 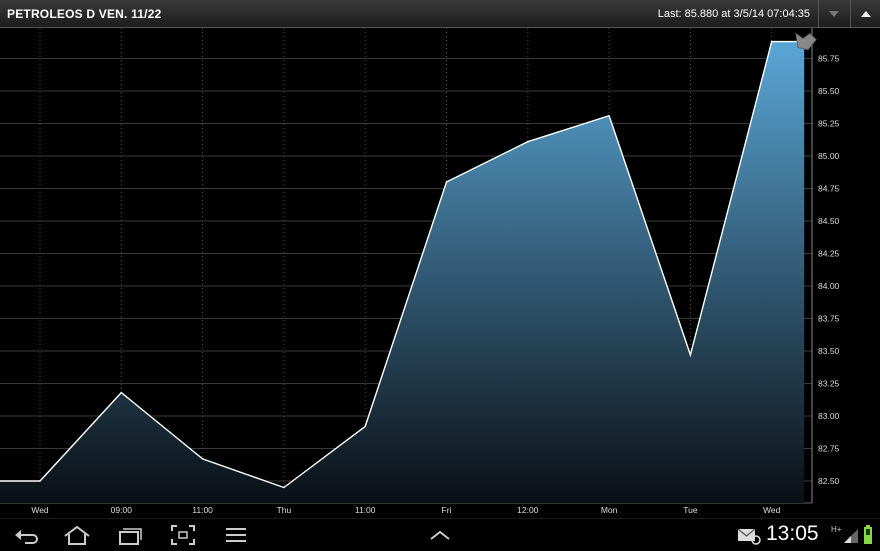 I want to click on y-tick-label: 85.25, so click(x=829, y=124).